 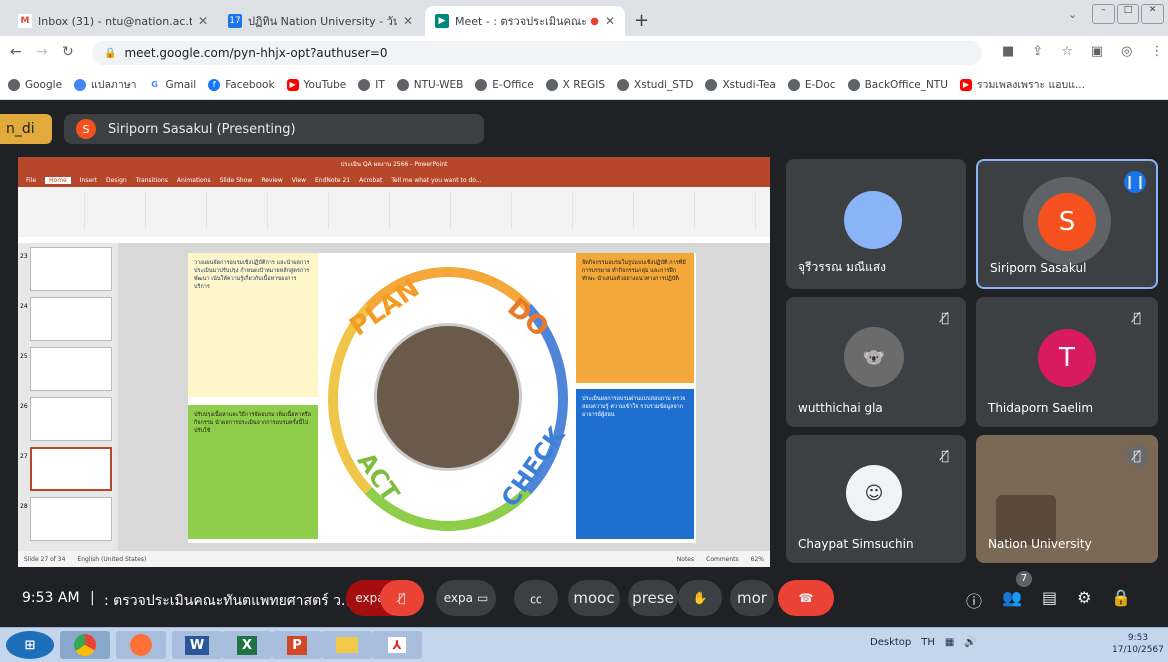 What do you see at coordinates (111, 559) in the screenshot?
I see `language-status: English (United States)` at bounding box center [111, 559].